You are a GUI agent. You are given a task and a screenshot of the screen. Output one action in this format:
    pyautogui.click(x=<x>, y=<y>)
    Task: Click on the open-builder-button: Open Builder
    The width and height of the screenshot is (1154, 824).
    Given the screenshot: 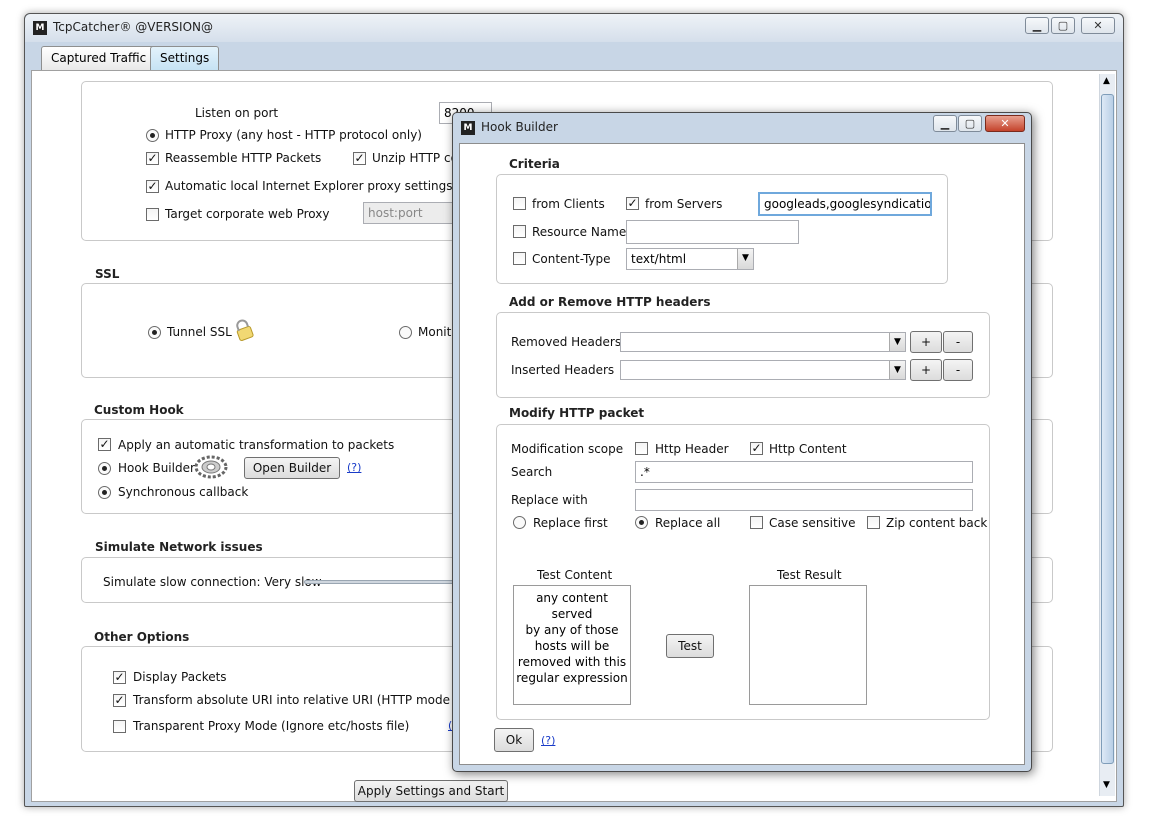 What is the action you would take?
    pyautogui.click(x=292, y=468)
    